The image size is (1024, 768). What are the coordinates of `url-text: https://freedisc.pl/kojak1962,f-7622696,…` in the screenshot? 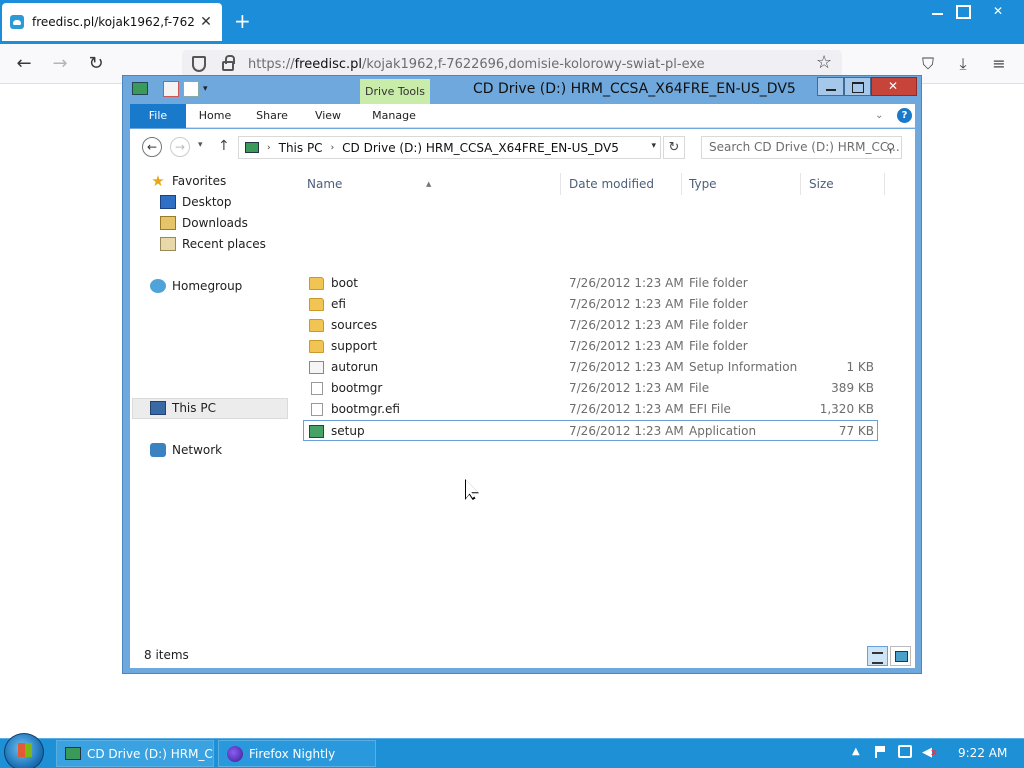 It's located at (528, 64).